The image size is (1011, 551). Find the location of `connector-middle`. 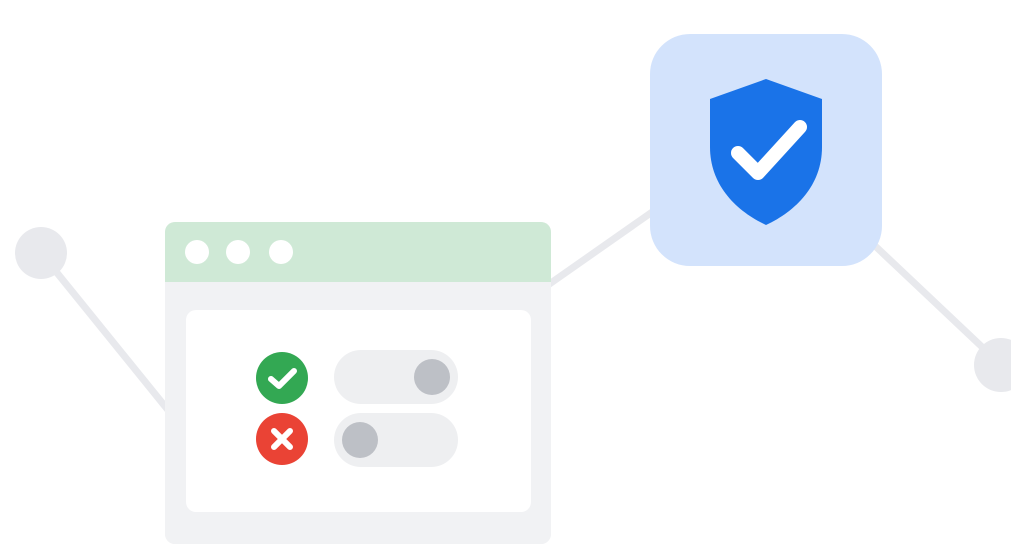

connector-middle is located at coordinates (601, 247).